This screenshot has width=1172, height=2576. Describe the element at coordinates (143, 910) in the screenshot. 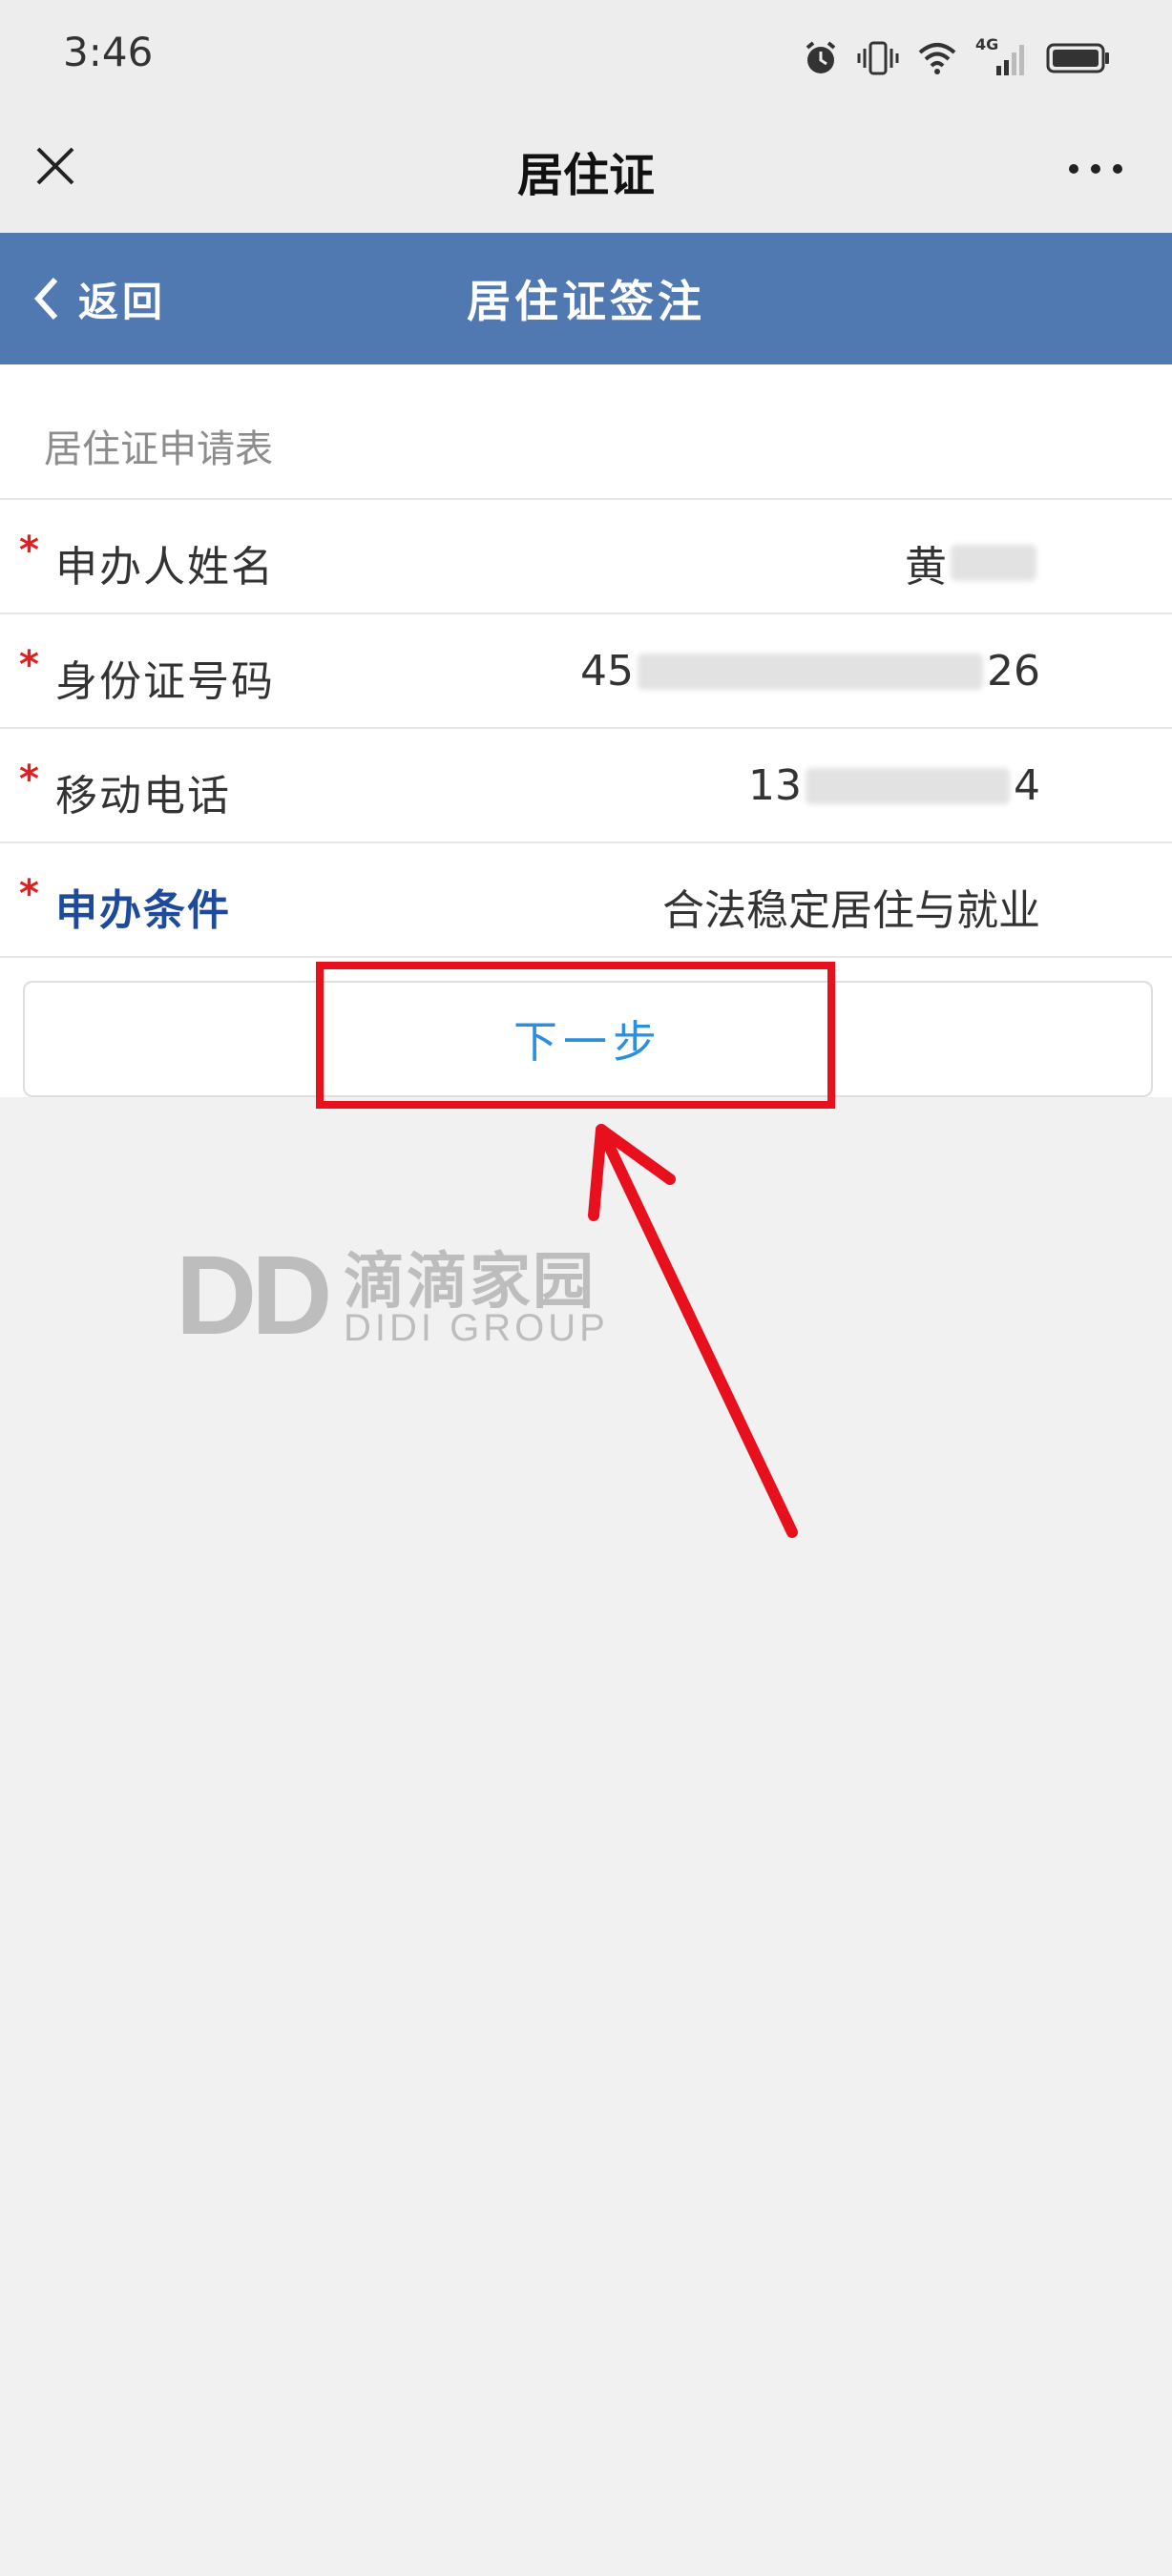

I see `field-label: 申办条件` at that location.